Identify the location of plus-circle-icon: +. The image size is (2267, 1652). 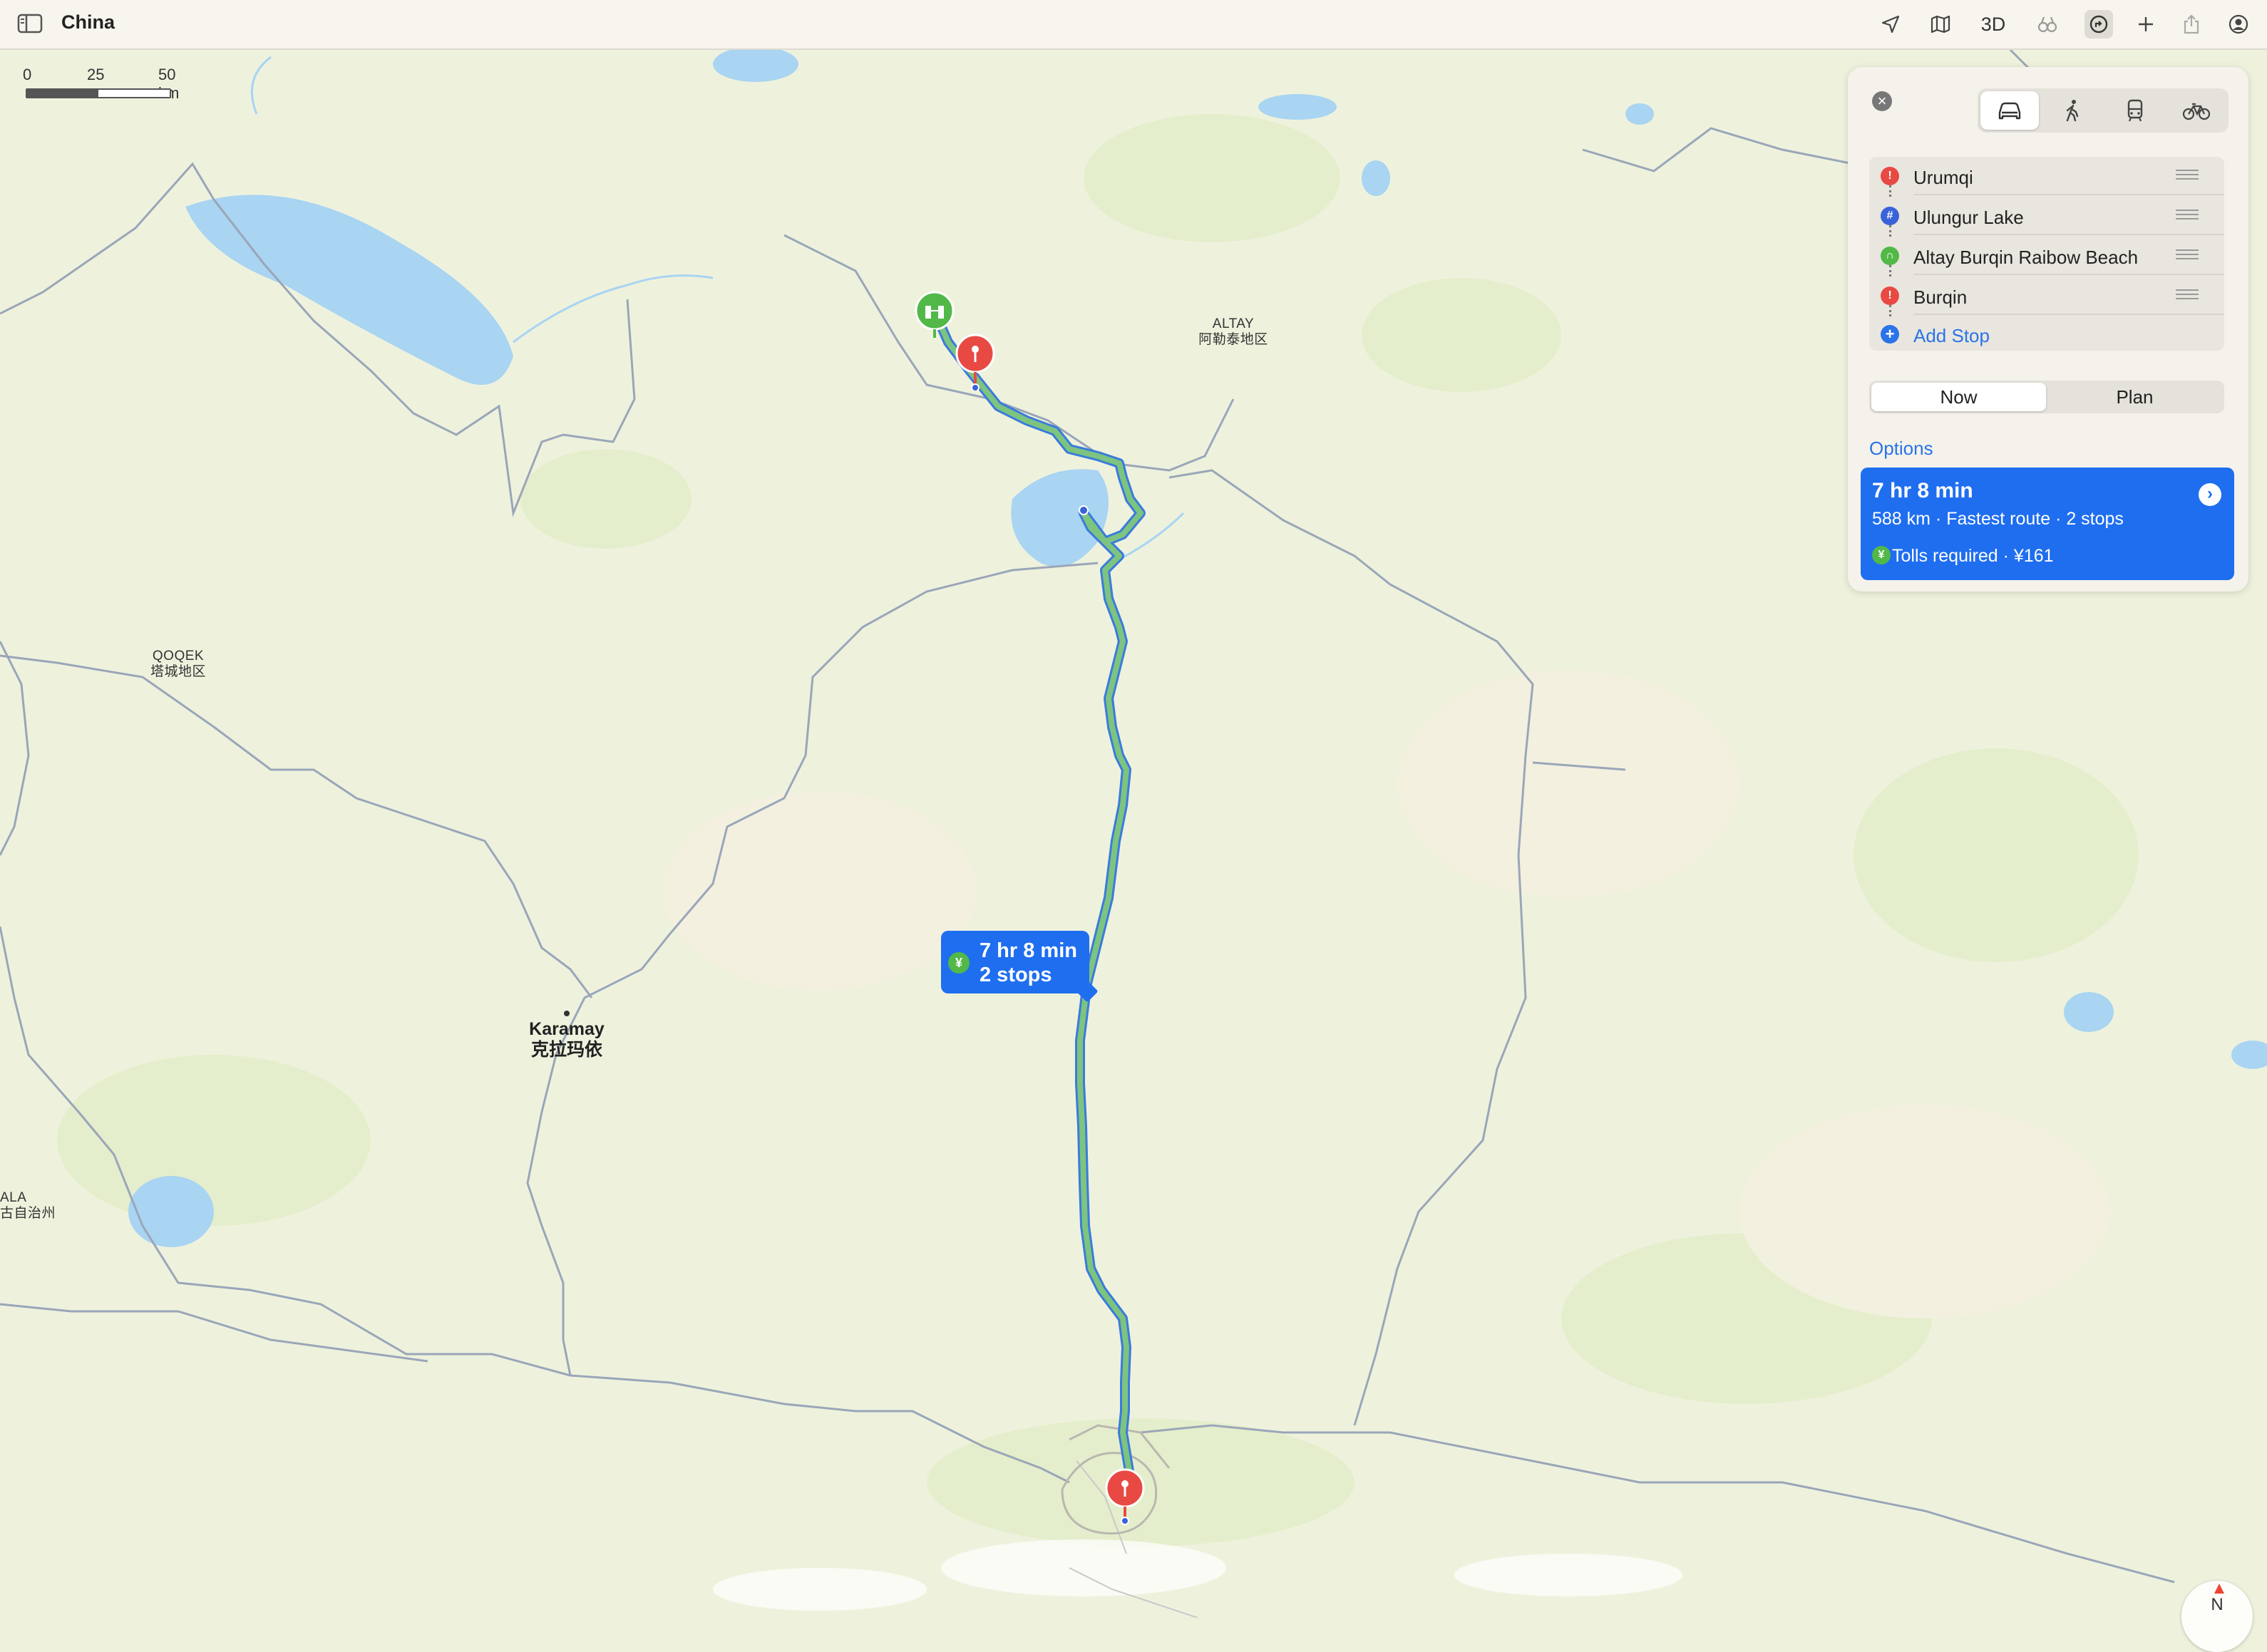
(1890, 334).